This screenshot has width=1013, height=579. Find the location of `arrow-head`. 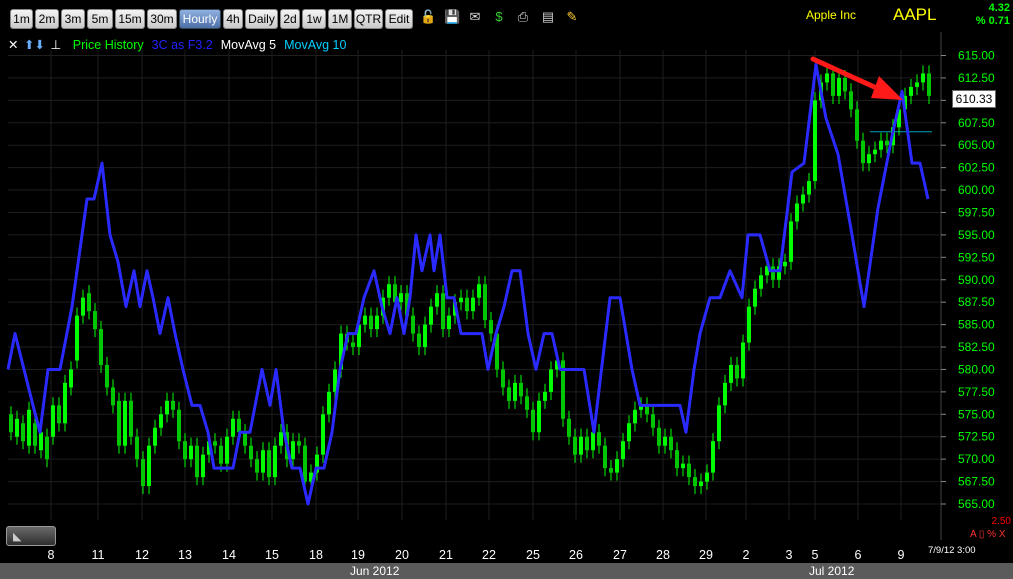

arrow-head is located at coordinates (887, 88).